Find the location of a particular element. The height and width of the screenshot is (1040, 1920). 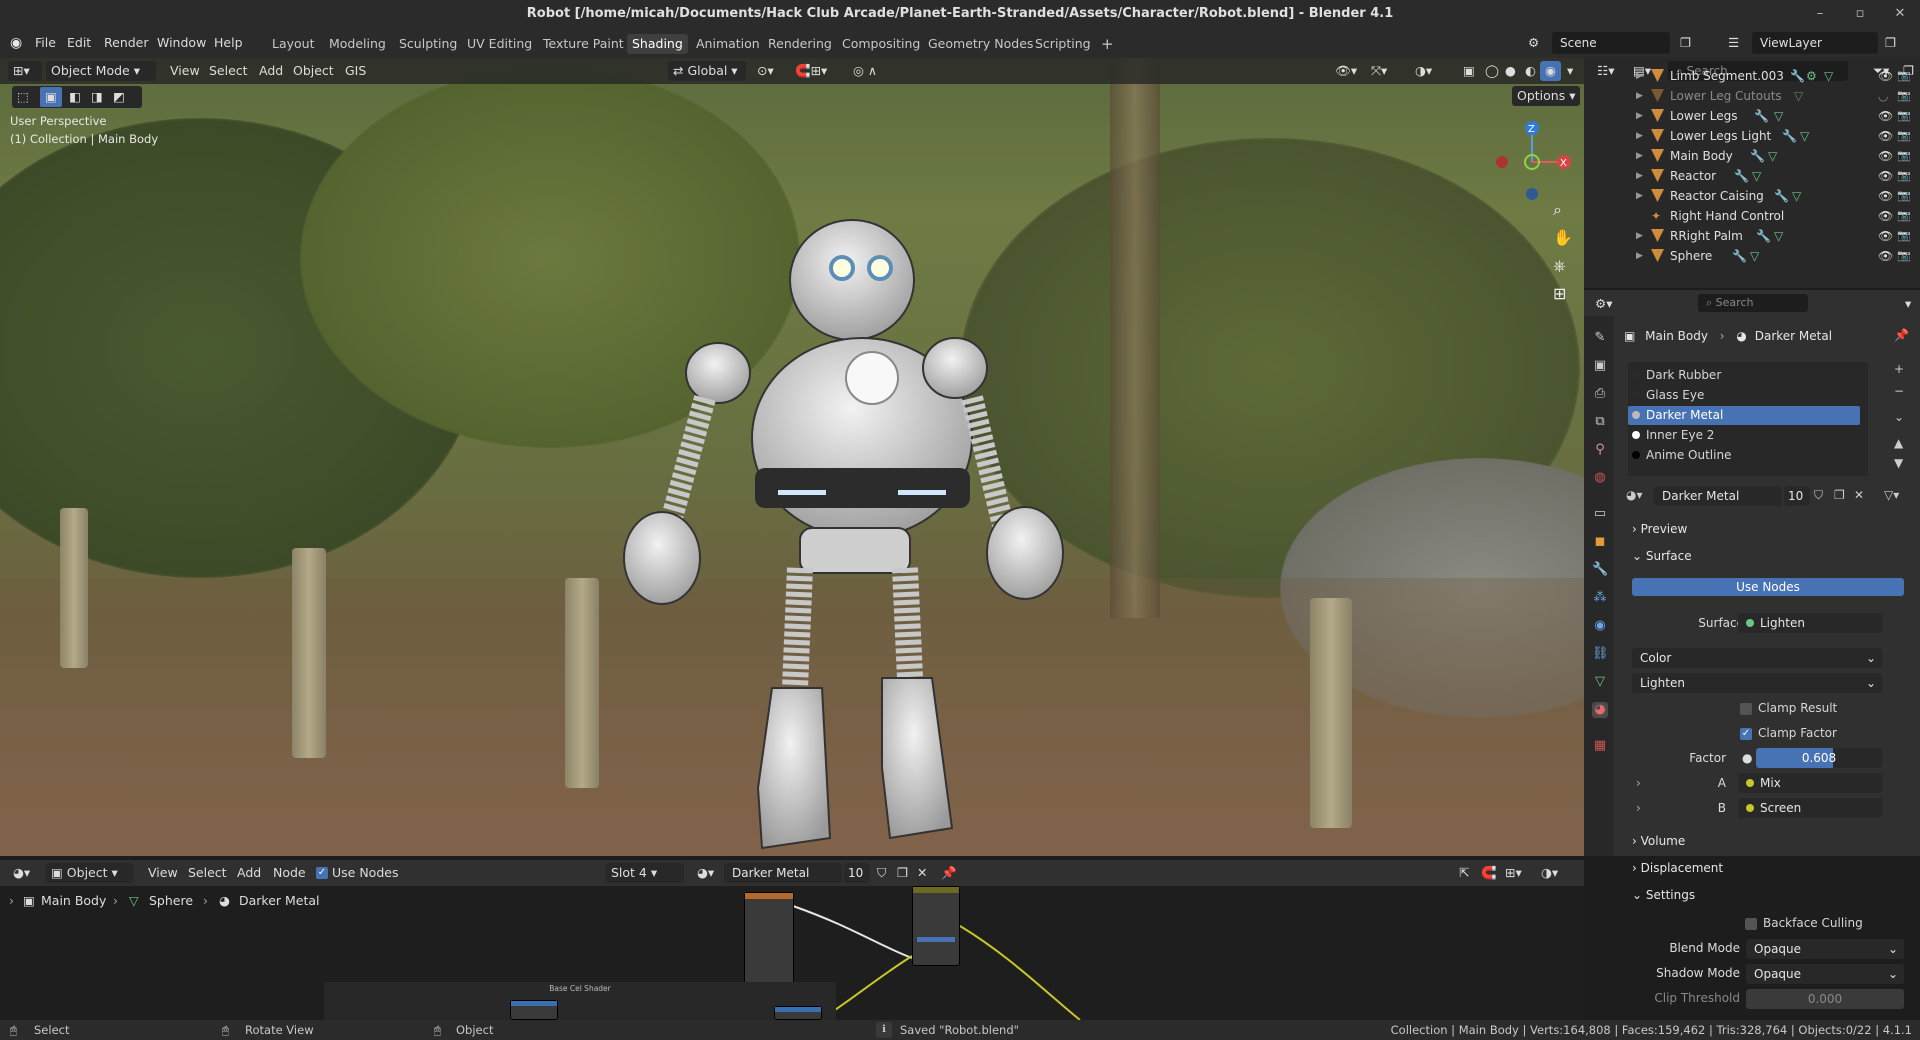

select-new-icon: ▣ is located at coordinates (51, 97).